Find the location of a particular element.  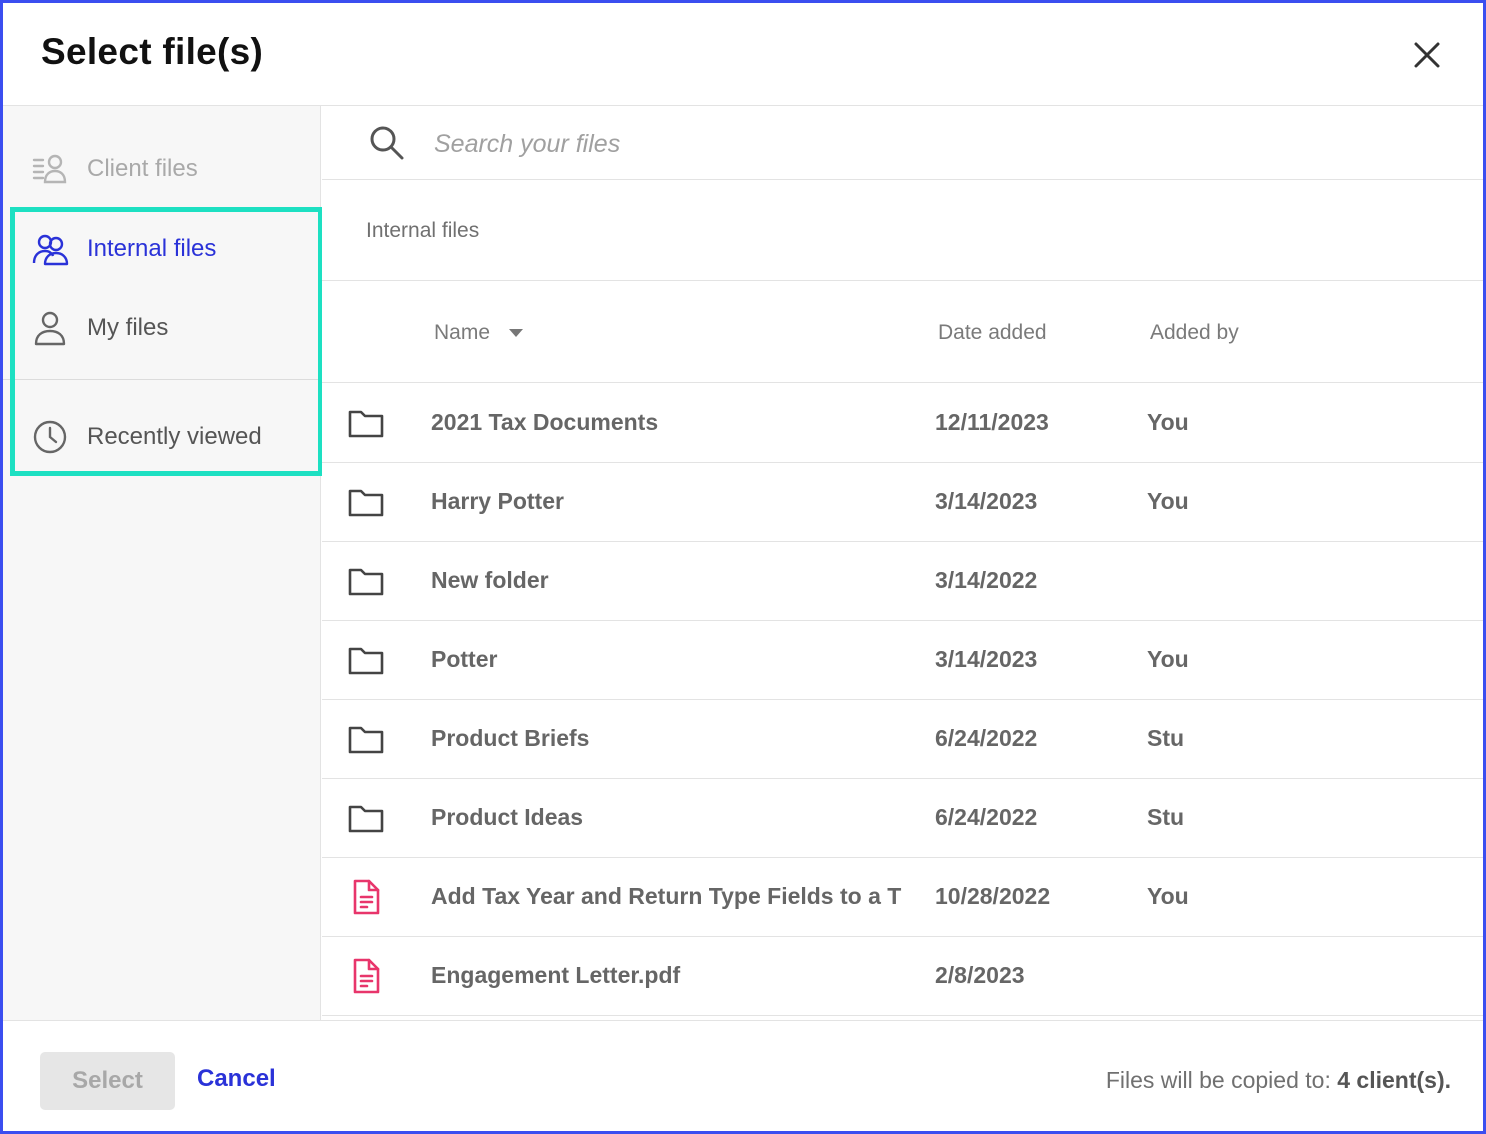

search-bar is located at coordinates (902, 143).